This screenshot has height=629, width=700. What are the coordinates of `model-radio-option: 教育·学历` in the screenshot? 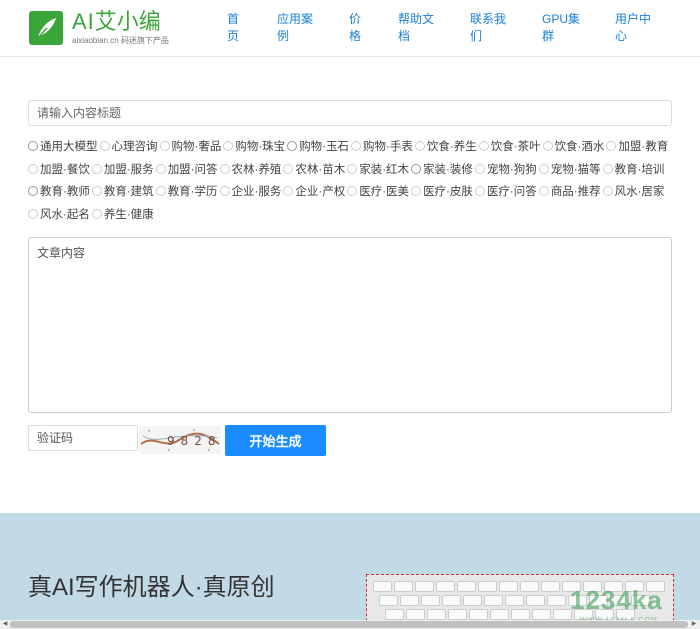 It's located at (186, 192).